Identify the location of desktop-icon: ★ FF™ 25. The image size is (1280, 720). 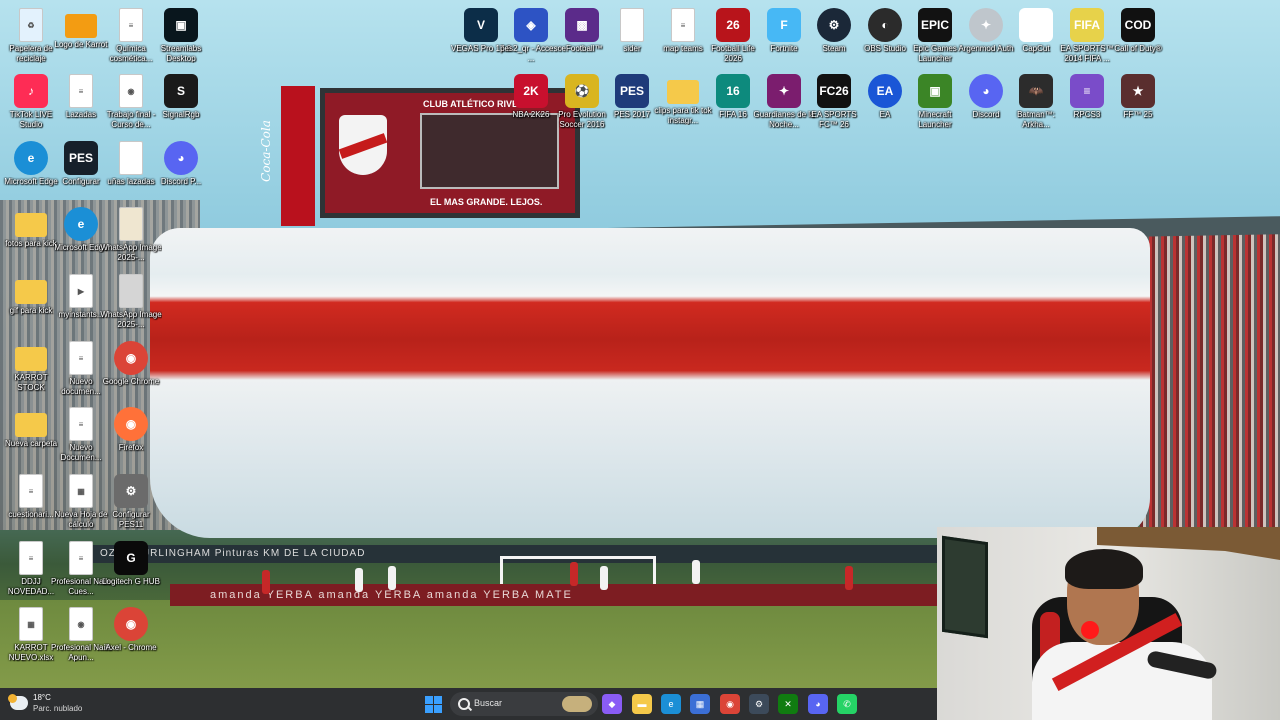
(1138, 103).